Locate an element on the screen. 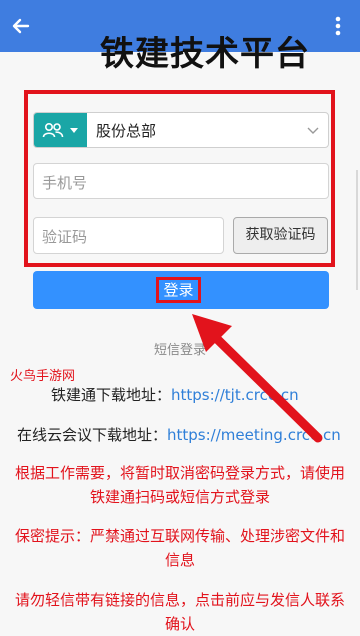 This screenshot has height=636, width=360. org-select: 股份总部 is located at coordinates (181, 130).